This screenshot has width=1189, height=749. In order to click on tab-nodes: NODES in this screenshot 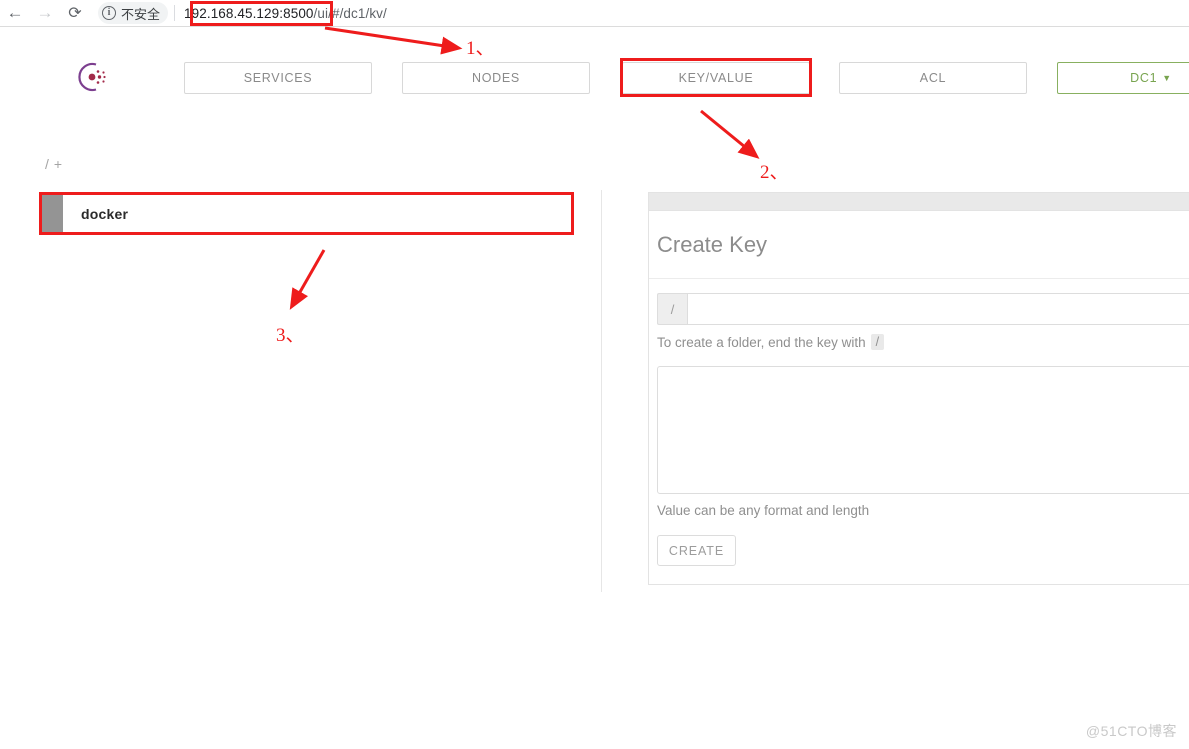, I will do `click(496, 78)`.